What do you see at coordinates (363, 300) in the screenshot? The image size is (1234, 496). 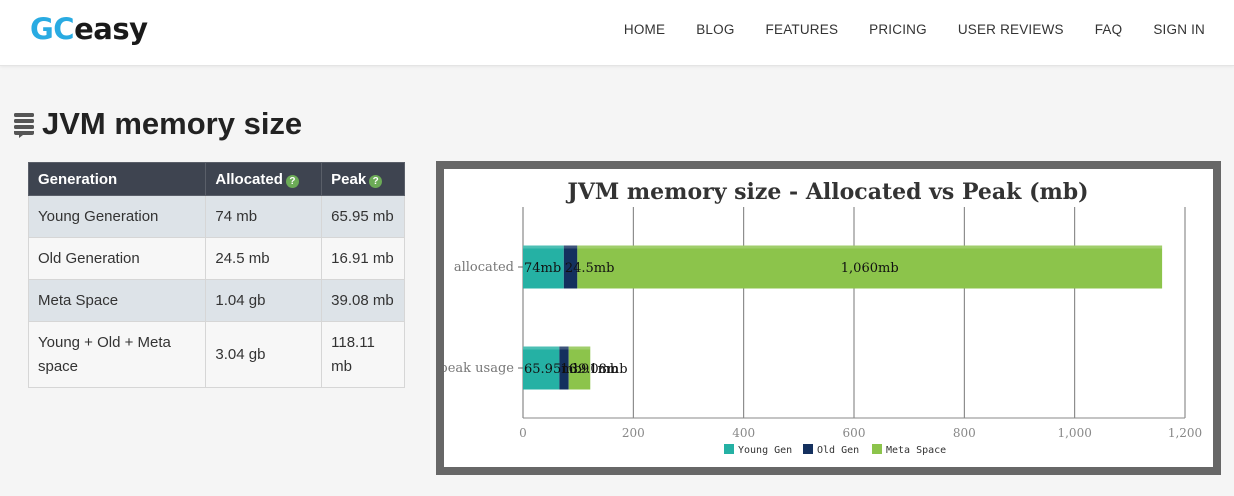 I see `peak-cell: 39.08 mb` at bounding box center [363, 300].